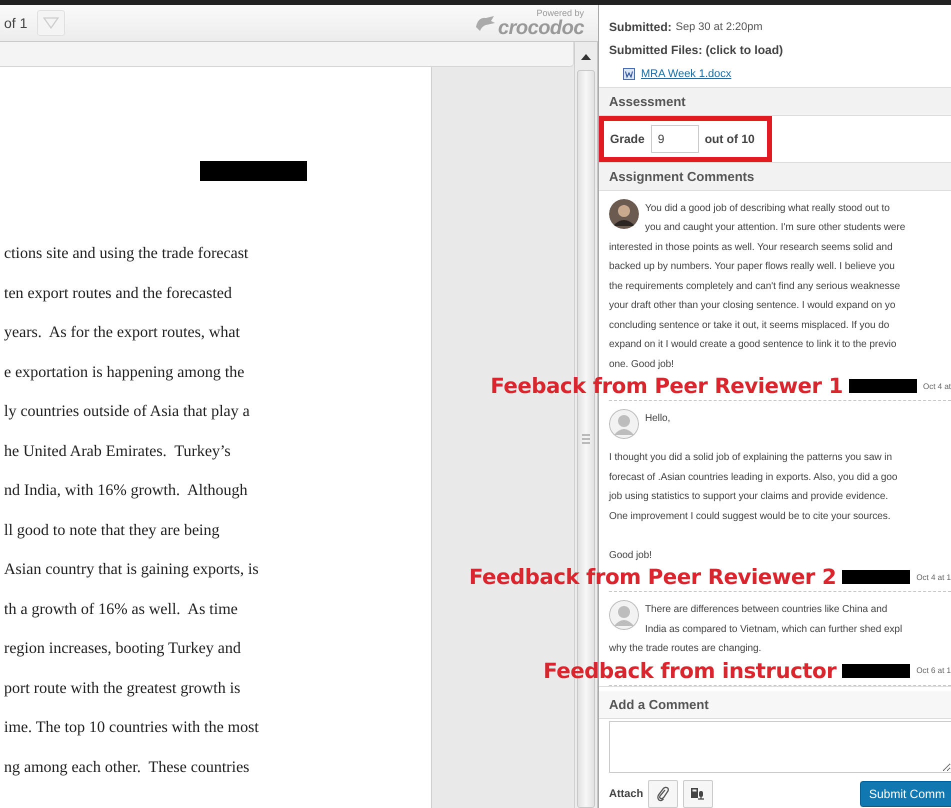  I want to click on attach-label: Attach, so click(626, 794).